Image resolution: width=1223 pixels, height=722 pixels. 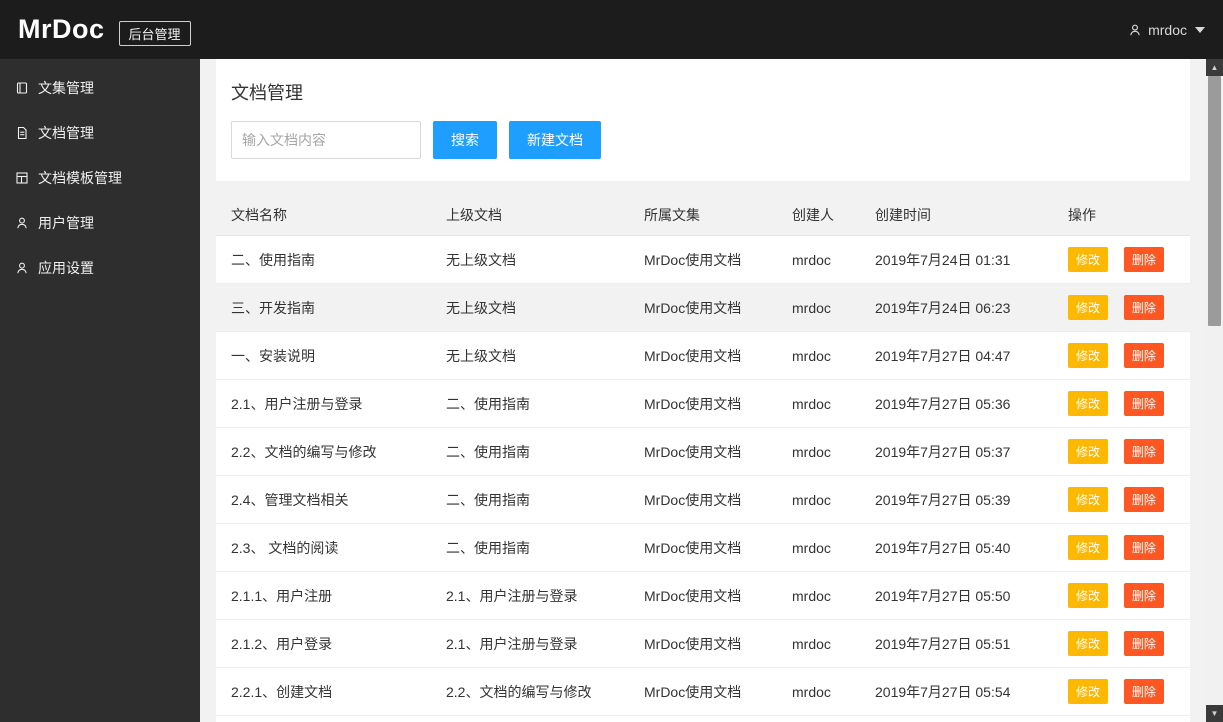 What do you see at coordinates (555, 140) in the screenshot?
I see `new-doc-button: 新建文档` at bounding box center [555, 140].